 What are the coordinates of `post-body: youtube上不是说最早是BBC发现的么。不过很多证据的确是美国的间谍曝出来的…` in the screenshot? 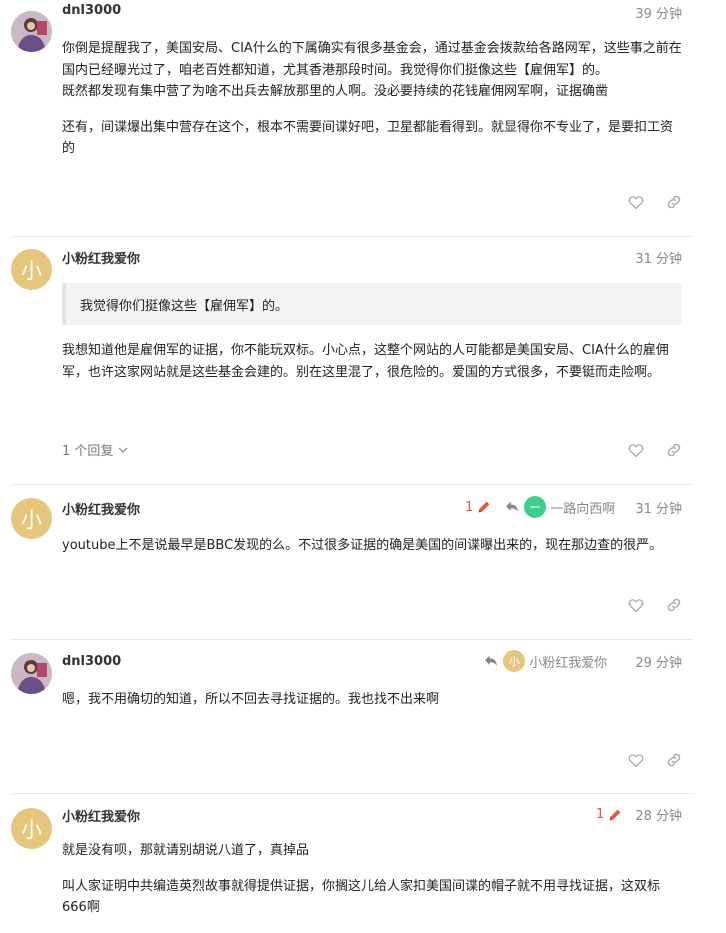 It's located at (373, 553).